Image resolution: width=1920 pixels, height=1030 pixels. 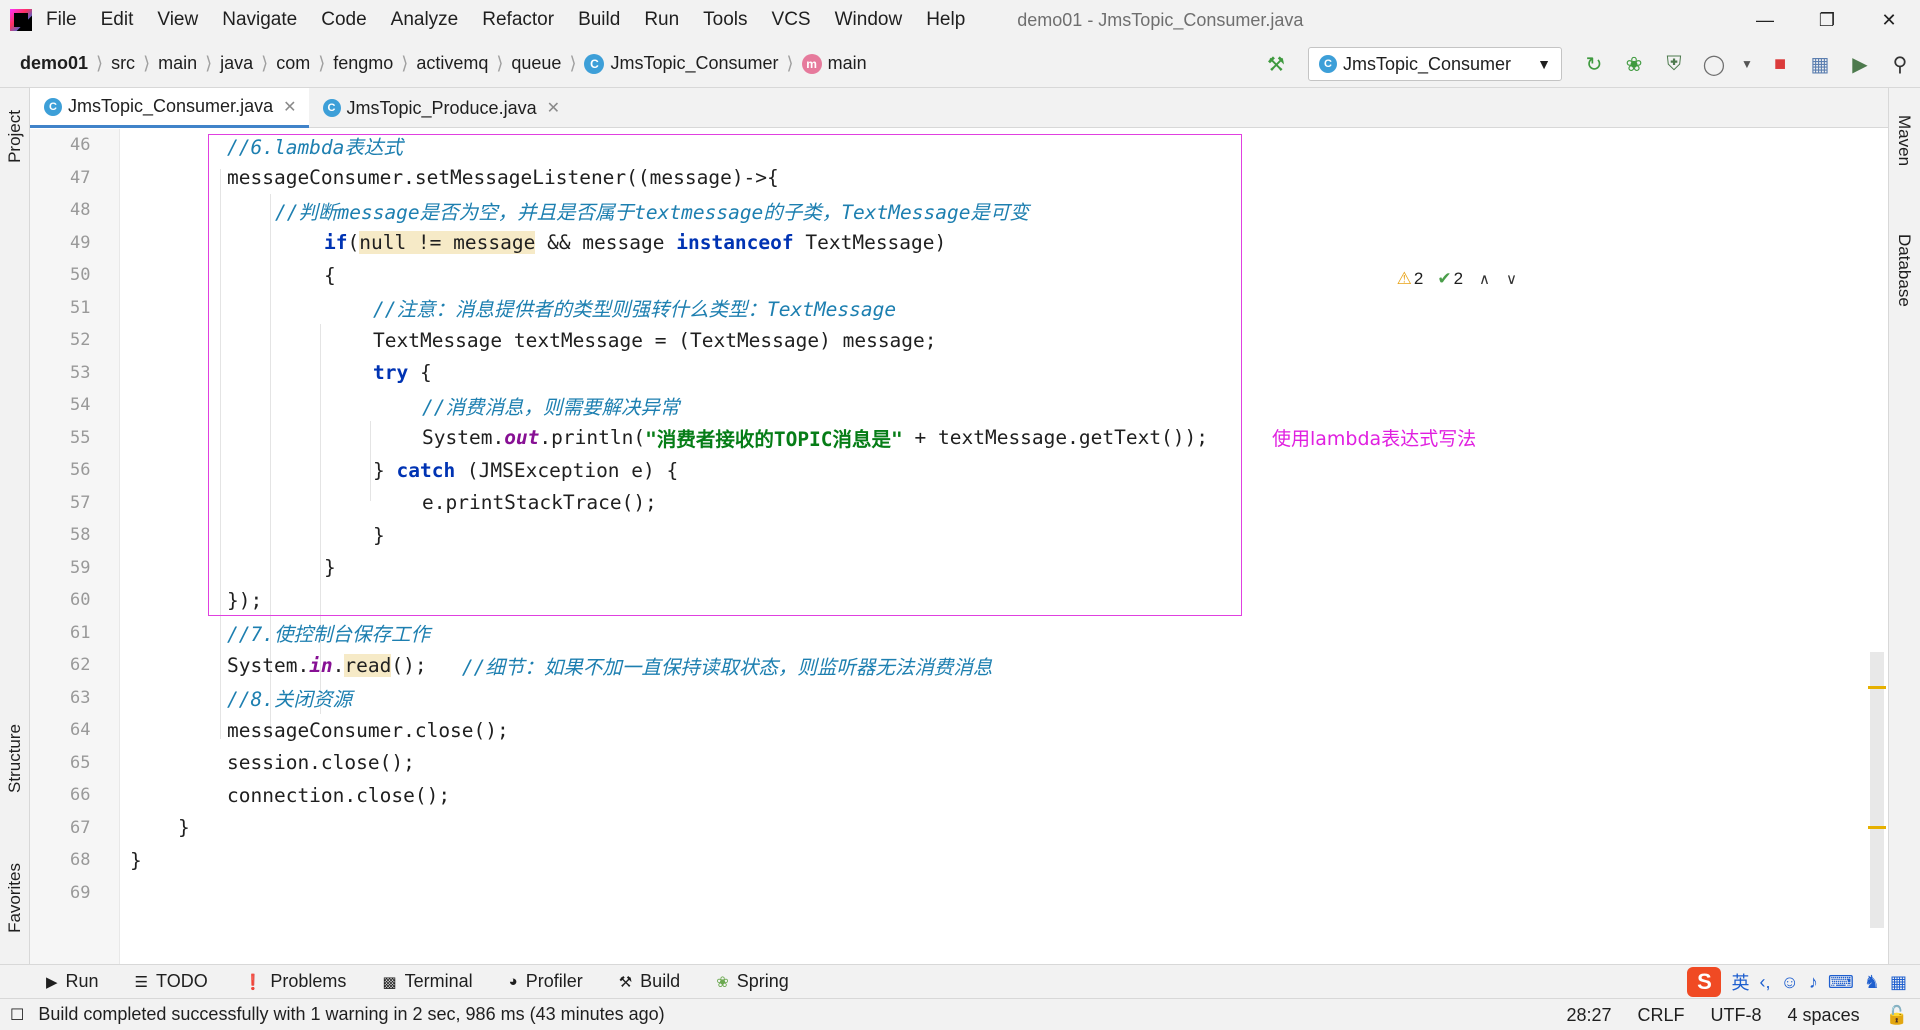 What do you see at coordinates (1904, 270) in the screenshot?
I see `database-tool-tab: Database` at bounding box center [1904, 270].